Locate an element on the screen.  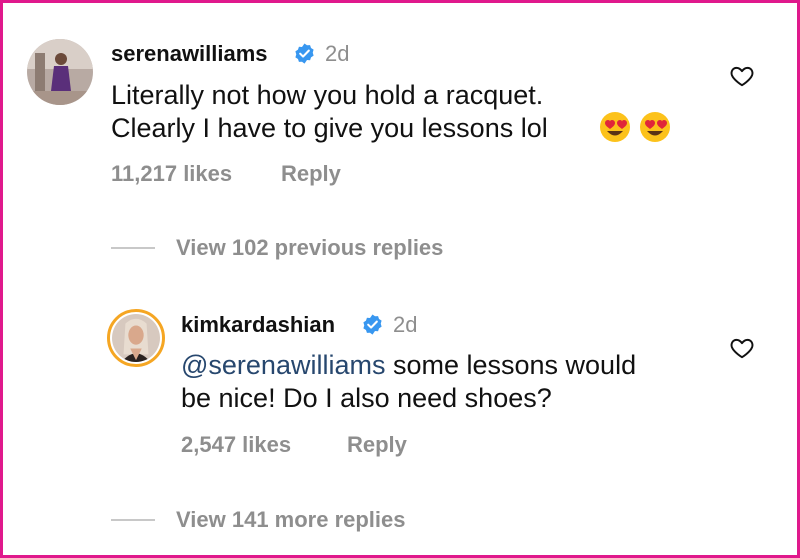
comment-text-line: be nice! Do I also need shoes? is located at coordinates (366, 398).